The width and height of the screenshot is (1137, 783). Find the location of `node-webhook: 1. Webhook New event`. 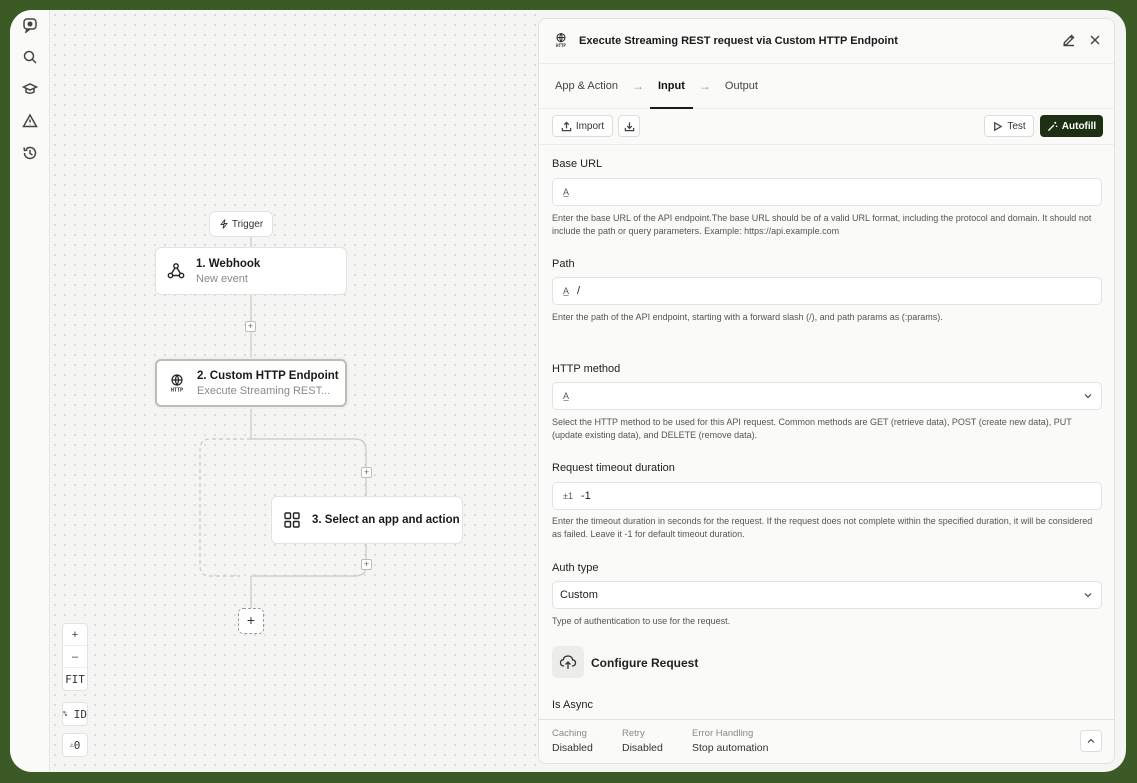

node-webhook: 1. Webhook New event is located at coordinates (251, 271).